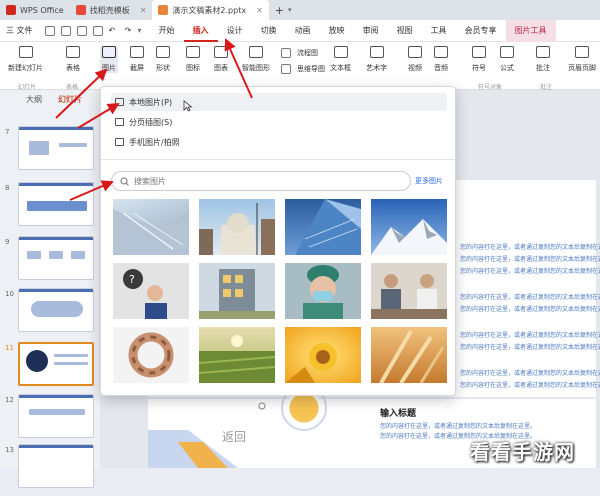  I want to click on menu-insert: 插入, so click(200, 31).